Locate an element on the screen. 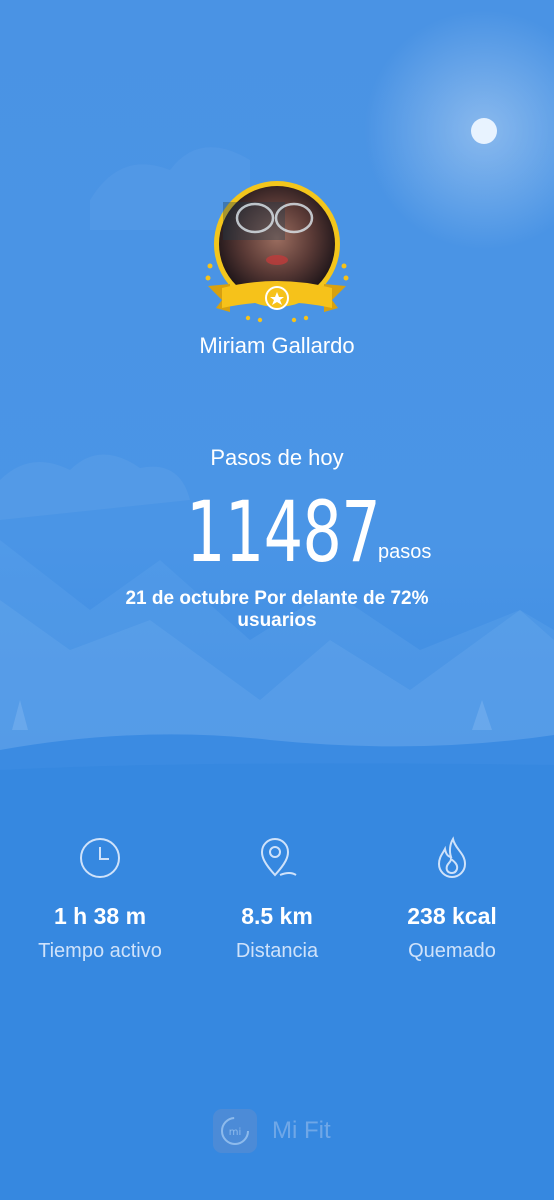 The height and width of the screenshot is (1200, 554). stat-value: 238 kcal is located at coordinates (452, 916).